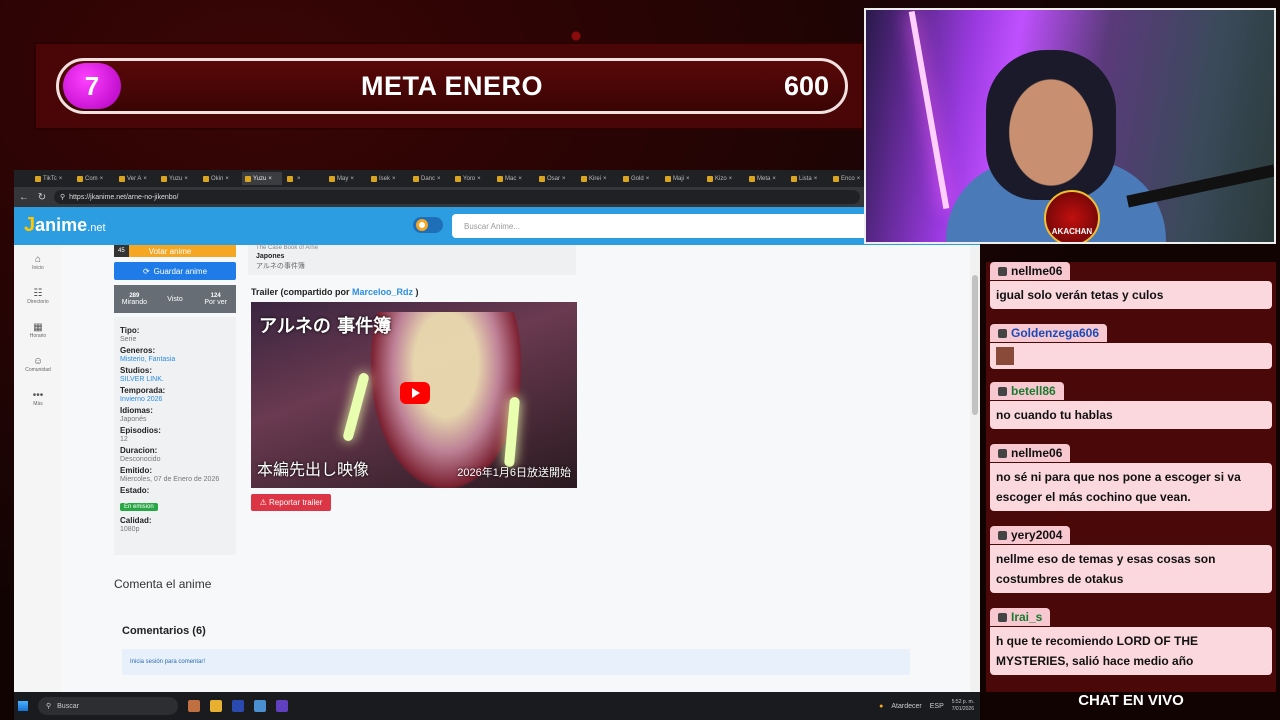 The width and height of the screenshot is (1280, 720). I want to click on stat-item: 289 Mirando, so click(134, 299).